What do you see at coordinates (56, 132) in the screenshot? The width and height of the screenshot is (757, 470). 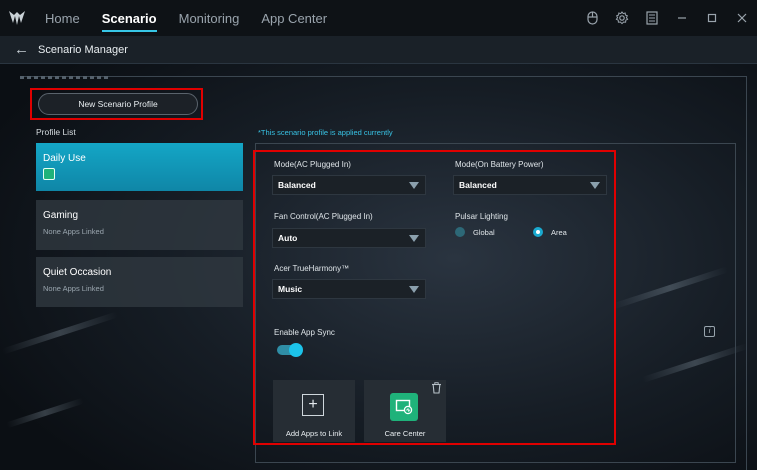 I see `profile-list-label: Profile List` at bounding box center [56, 132].